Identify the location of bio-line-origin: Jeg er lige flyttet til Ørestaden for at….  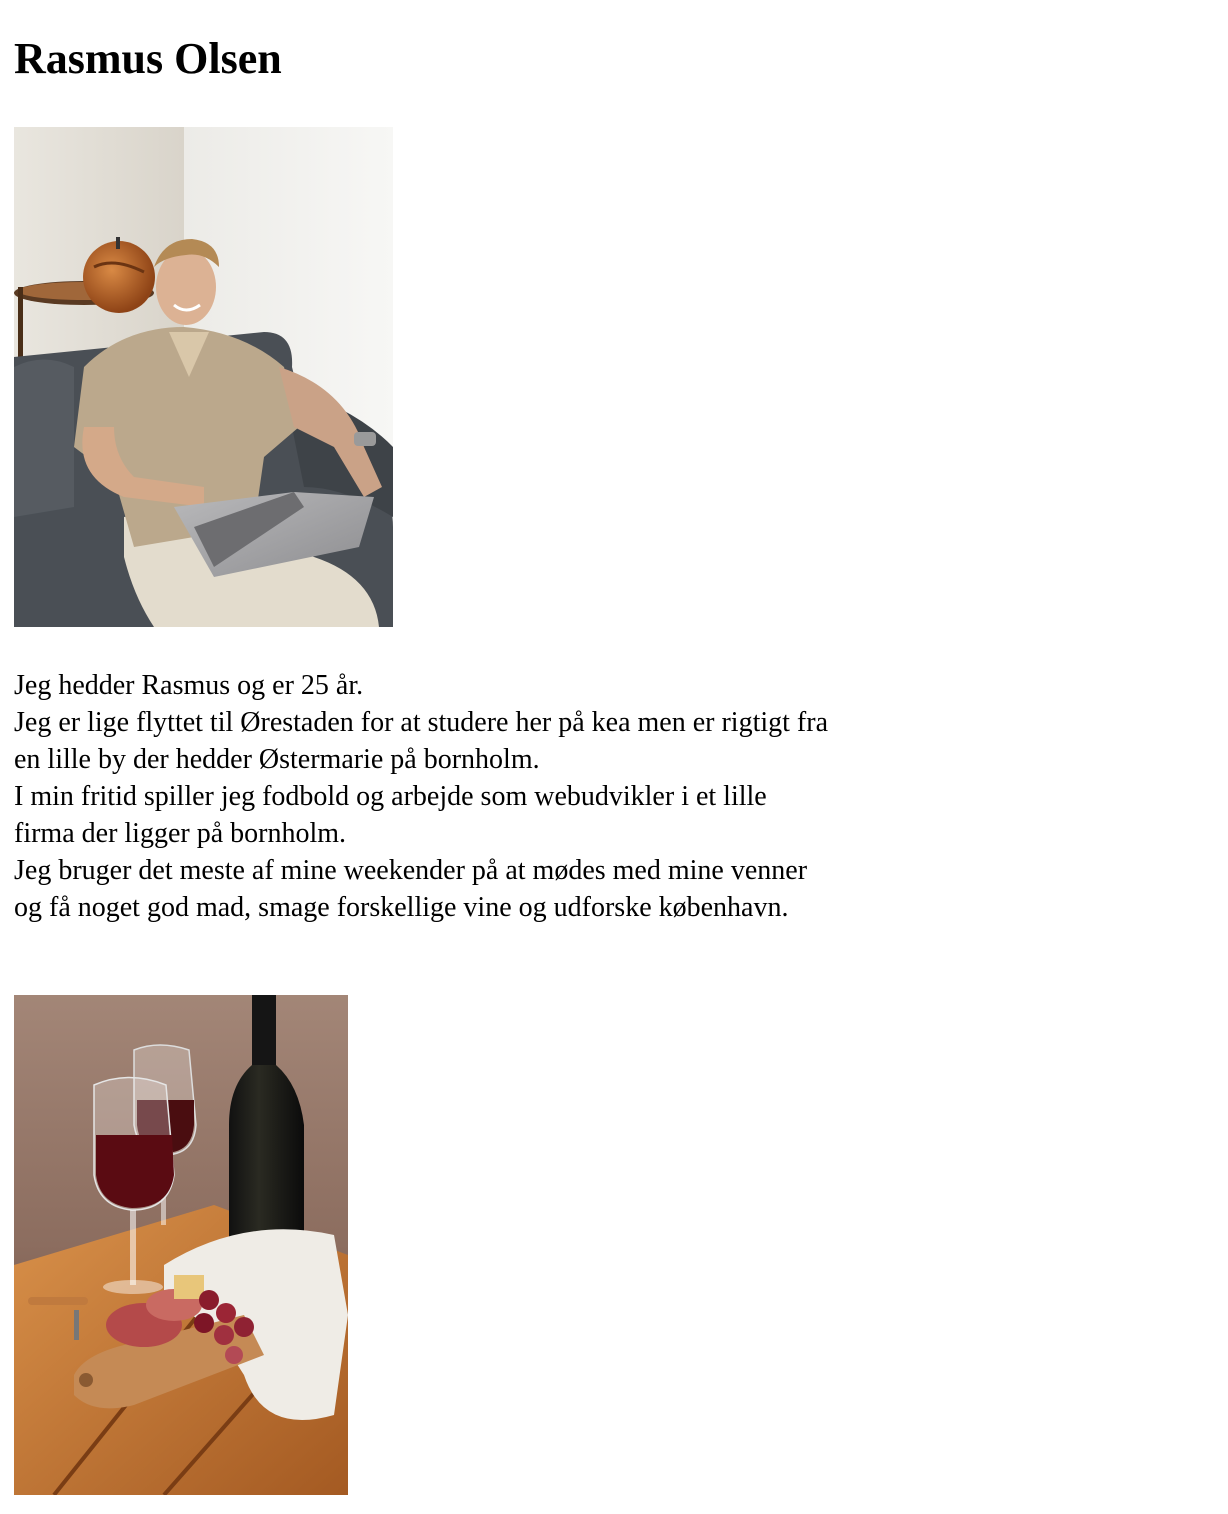
(421, 741).